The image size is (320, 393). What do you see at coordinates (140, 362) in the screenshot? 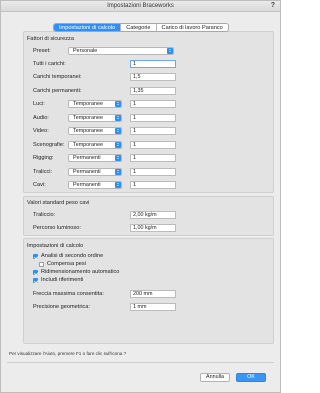
I see `divider` at bounding box center [140, 362].